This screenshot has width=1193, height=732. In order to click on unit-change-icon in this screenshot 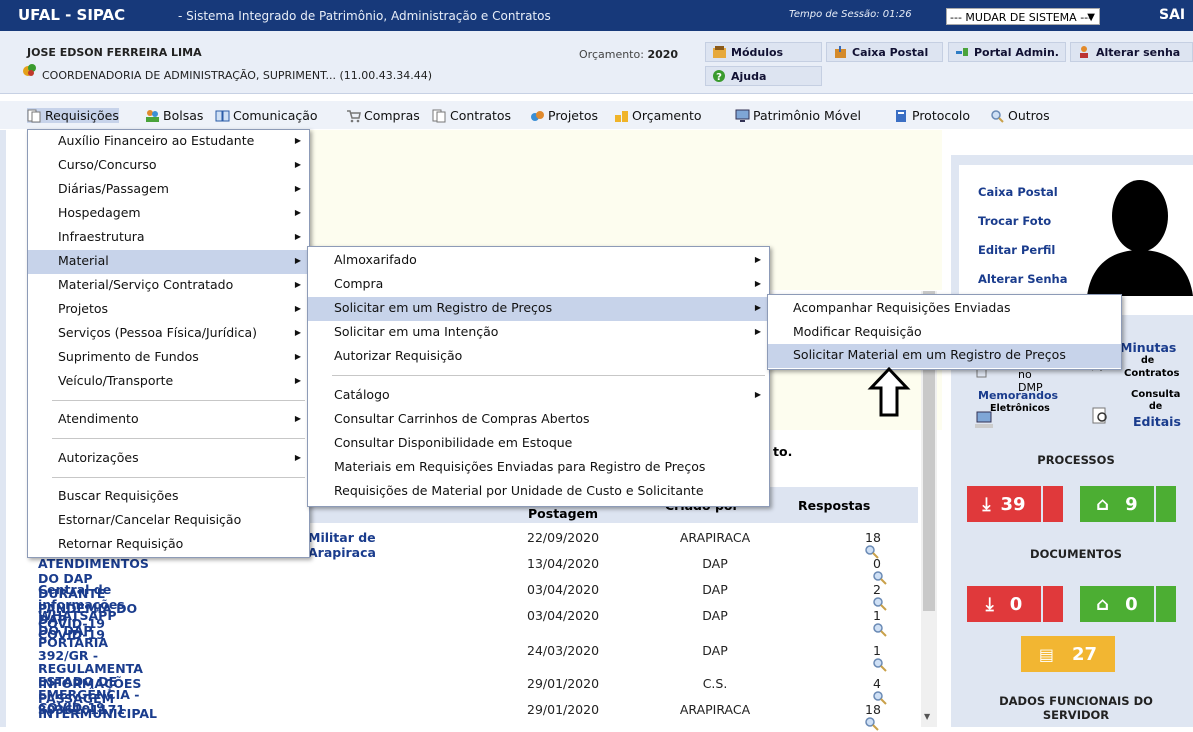, I will do `click(30, 70)`.